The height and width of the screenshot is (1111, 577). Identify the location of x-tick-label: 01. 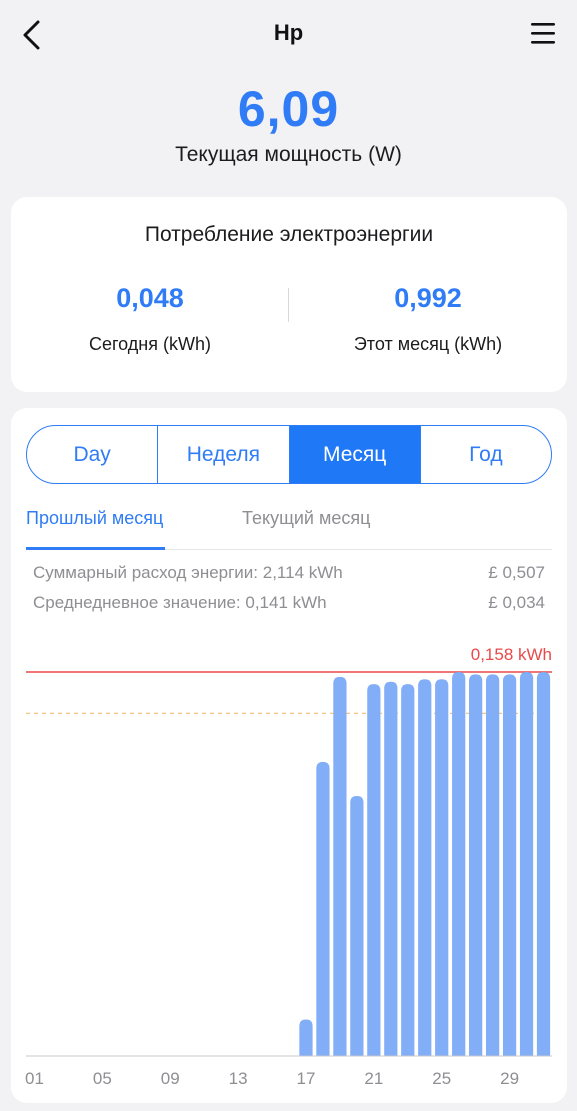
(34, 1078).